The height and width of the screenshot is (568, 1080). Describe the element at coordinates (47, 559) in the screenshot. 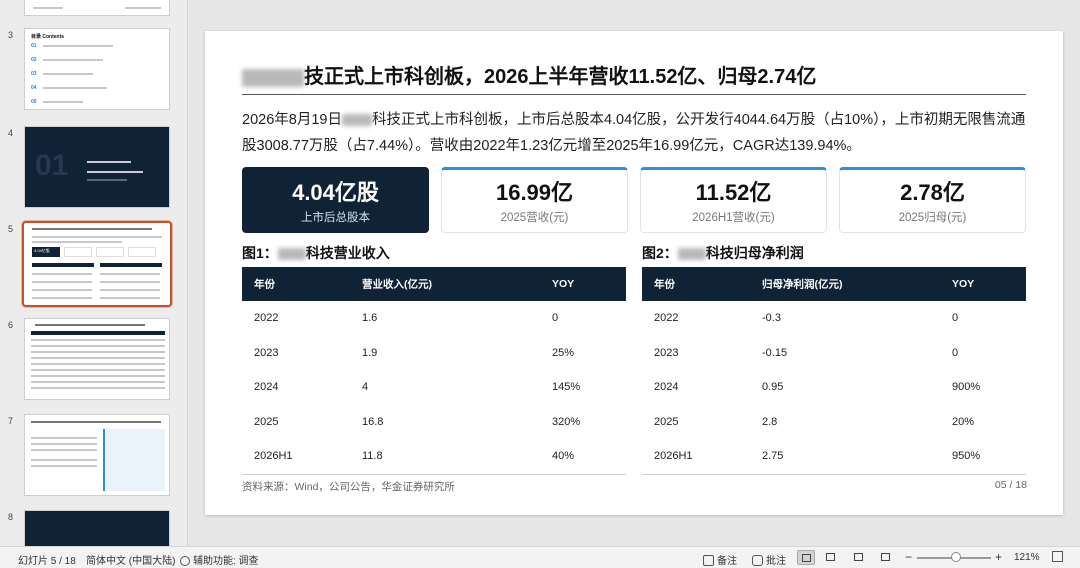

I see `slide-count-status: 幻灯片 5 / 18` at that location.